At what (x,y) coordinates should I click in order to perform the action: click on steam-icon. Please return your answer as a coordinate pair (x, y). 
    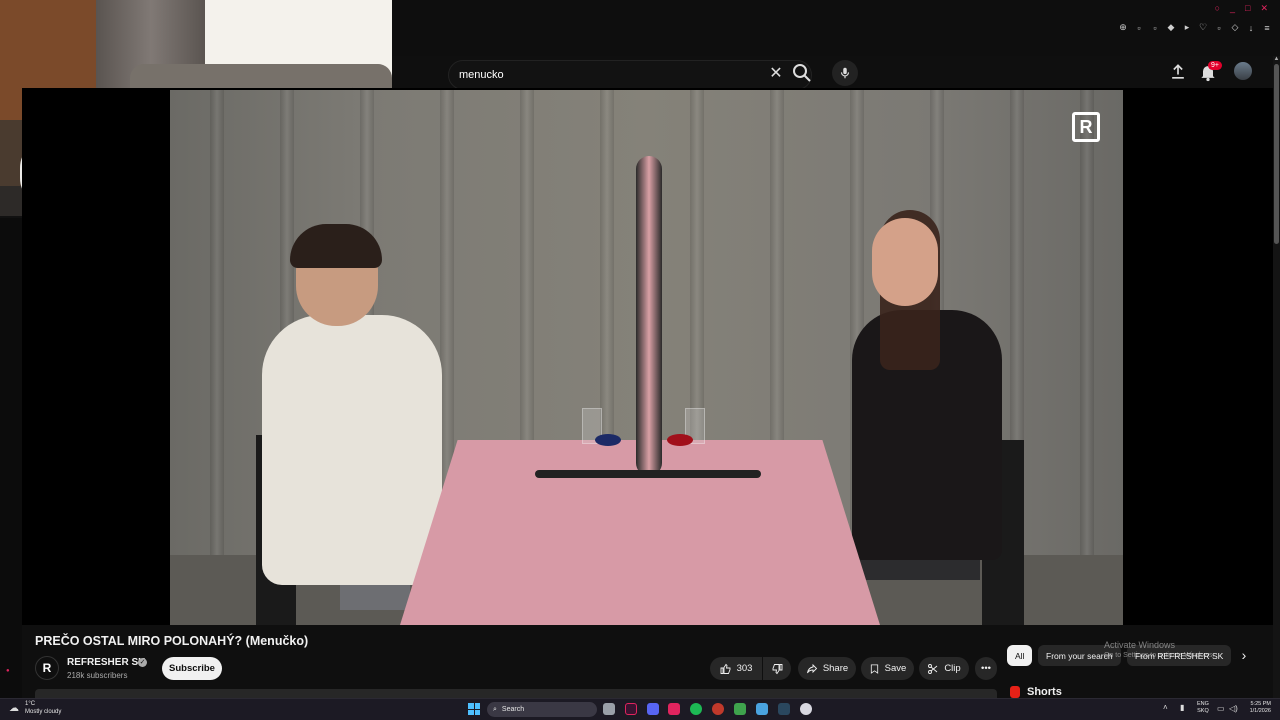
    Looking at the image, I should click on (784, 709).